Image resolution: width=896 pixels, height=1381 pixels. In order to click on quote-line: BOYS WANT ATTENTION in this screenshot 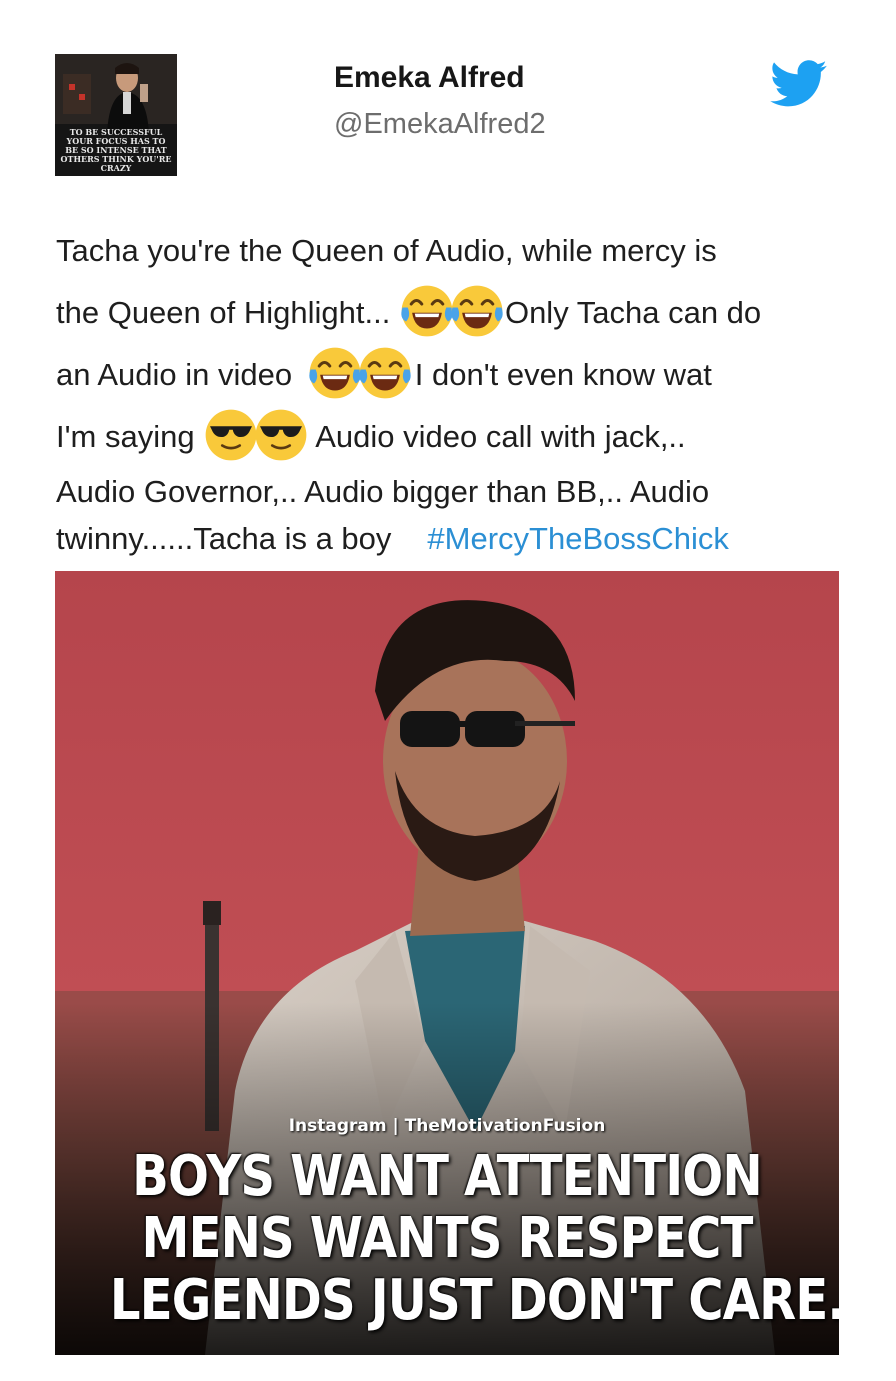, I will do `click(447, 1176)`.